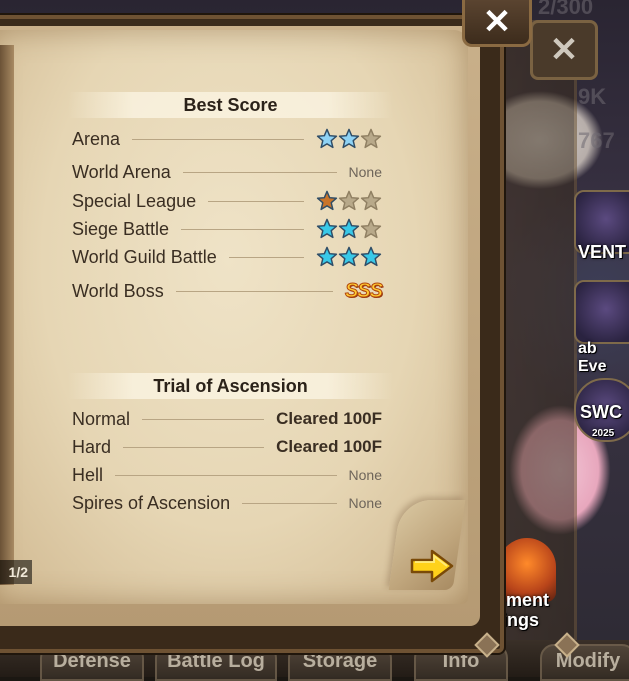  I want to click on score-label: World Guild Battle, so click(144, 256).